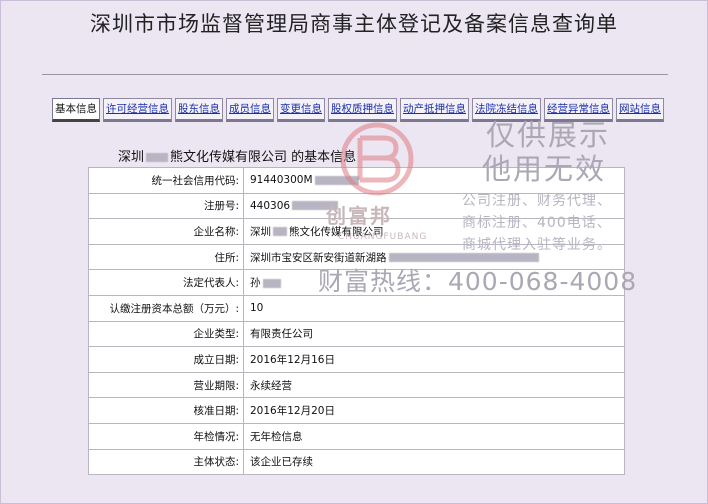 The image size is (708, 504). I want to click on tab-change-info: 变更信息, so click(301, 110).